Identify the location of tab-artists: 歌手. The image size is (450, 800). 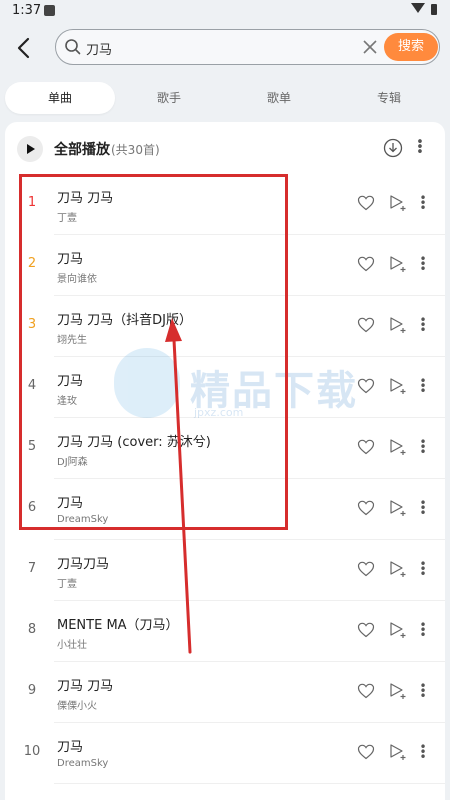
(169, 98).